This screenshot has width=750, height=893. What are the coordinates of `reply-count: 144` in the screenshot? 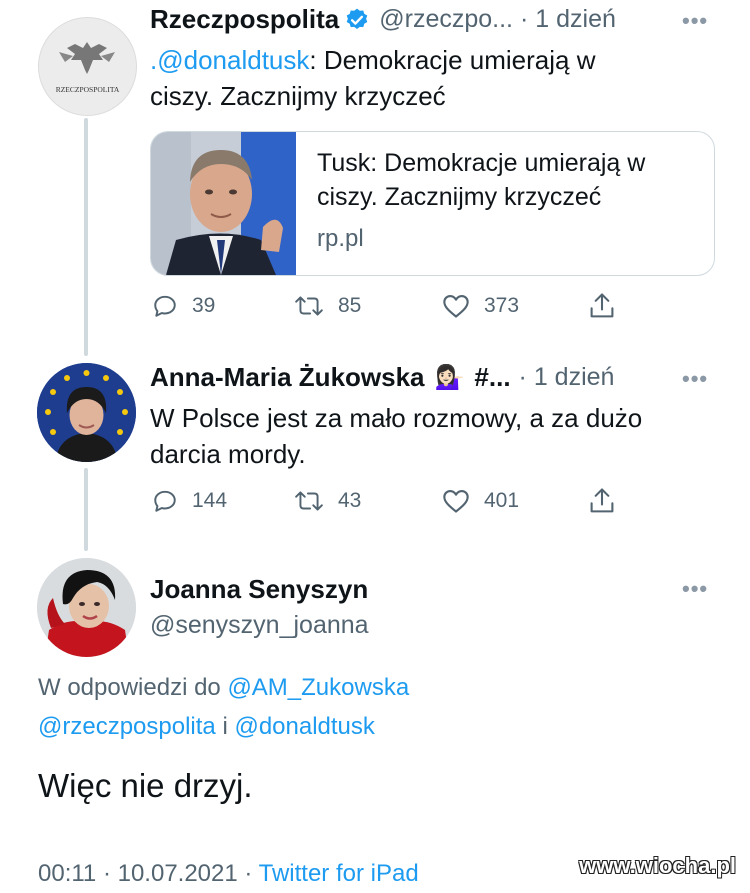 It's located at (210, 500).